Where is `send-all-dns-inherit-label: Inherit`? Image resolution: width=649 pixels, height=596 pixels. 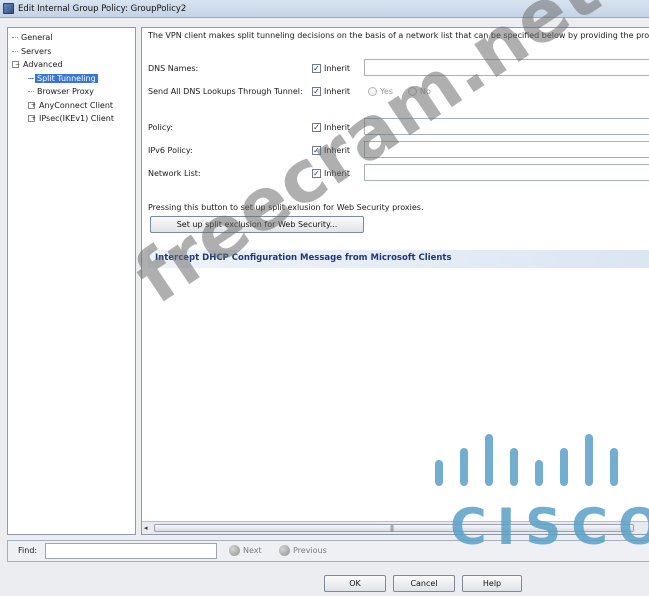 send-all-dns-inherit-label: Inherit is located at coordinates (337, 91).